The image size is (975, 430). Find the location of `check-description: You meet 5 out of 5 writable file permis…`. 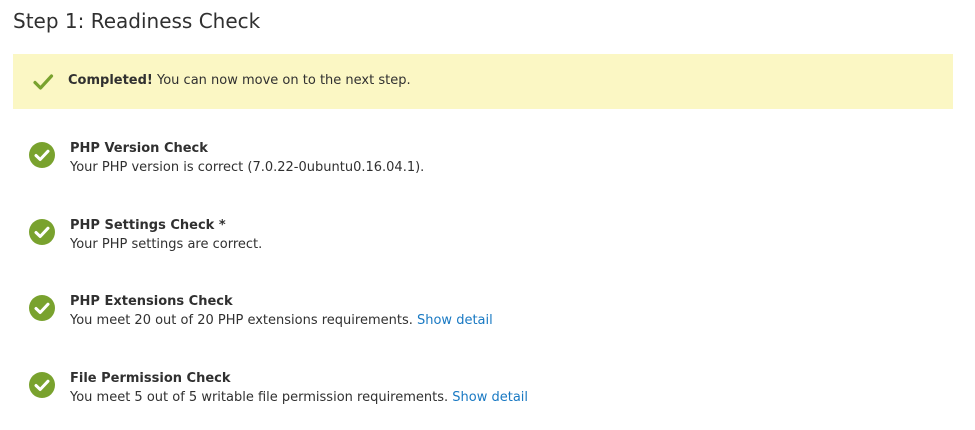

check-description: You meet 5 out of 5 writable file permis… is located at coordinates (299, 398).